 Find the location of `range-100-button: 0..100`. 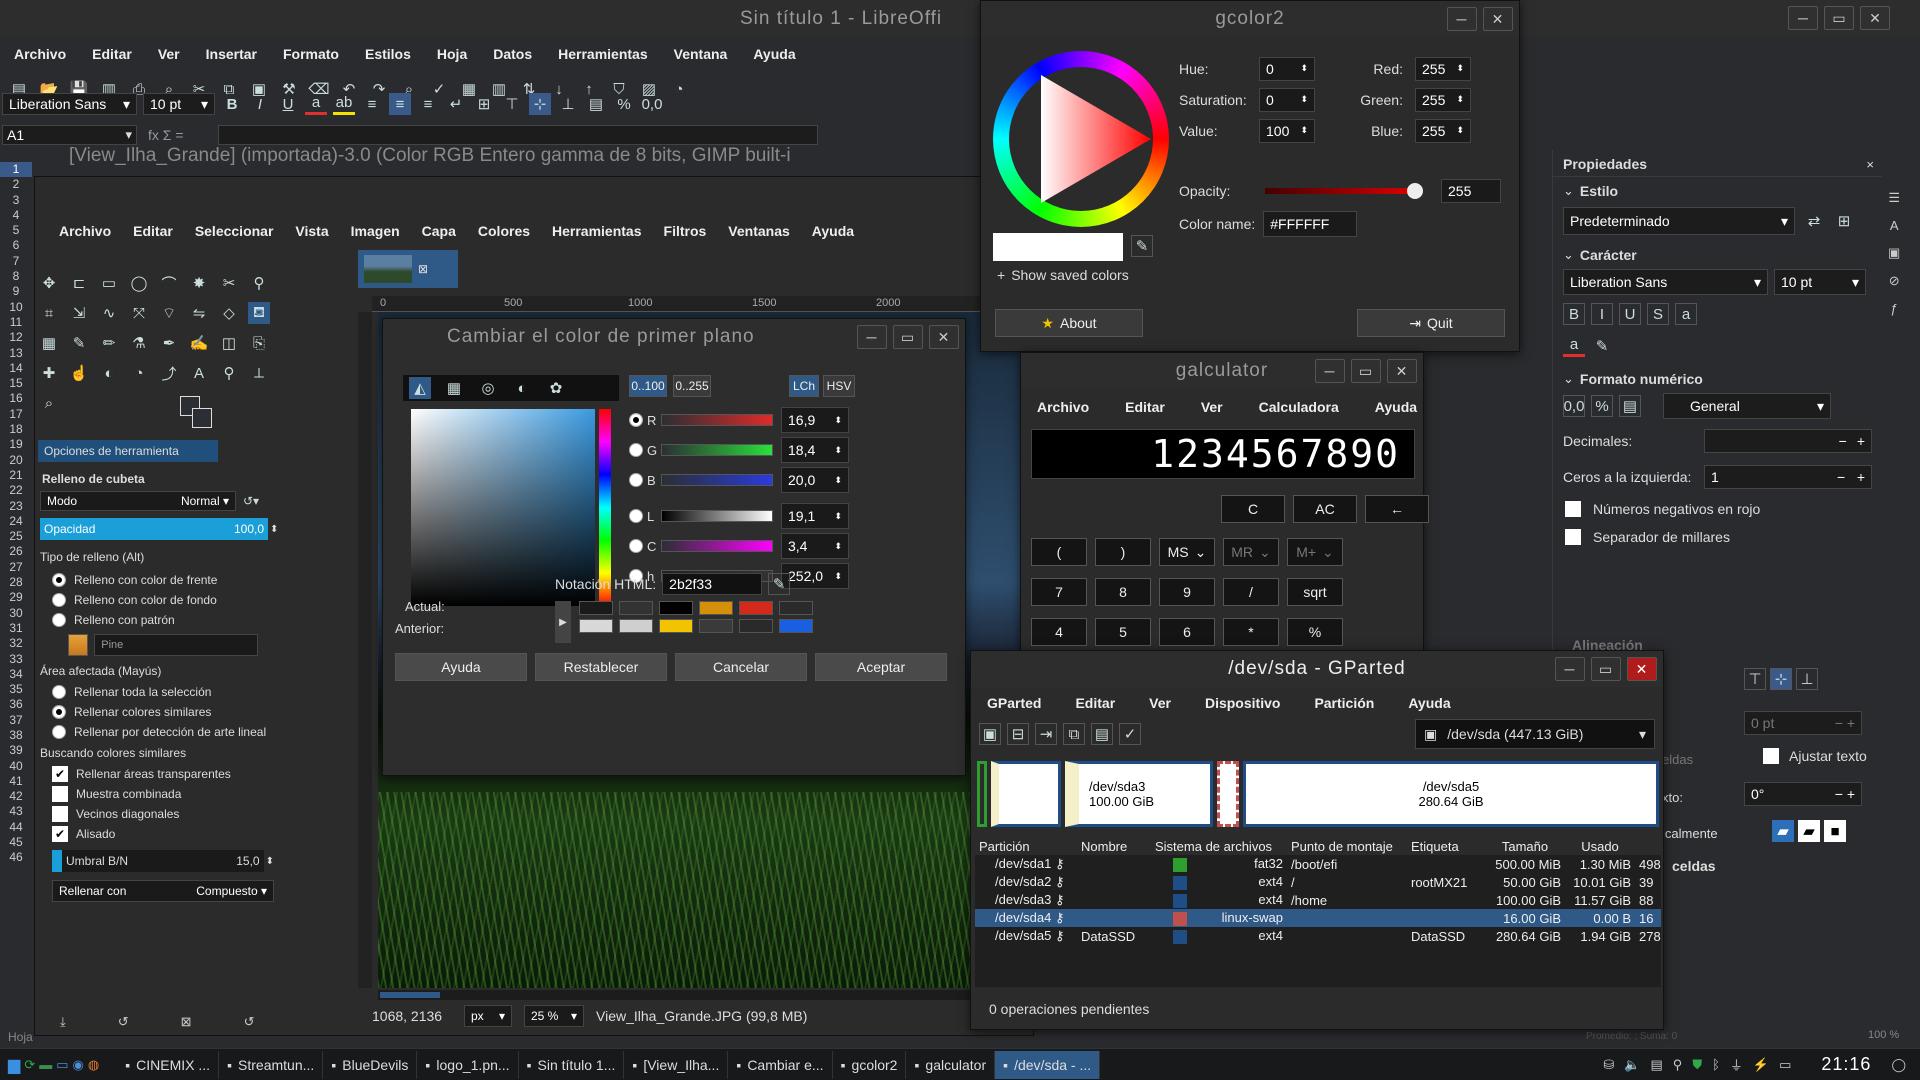

range-100-button: 0..100 is located at coordinates (648, 386).